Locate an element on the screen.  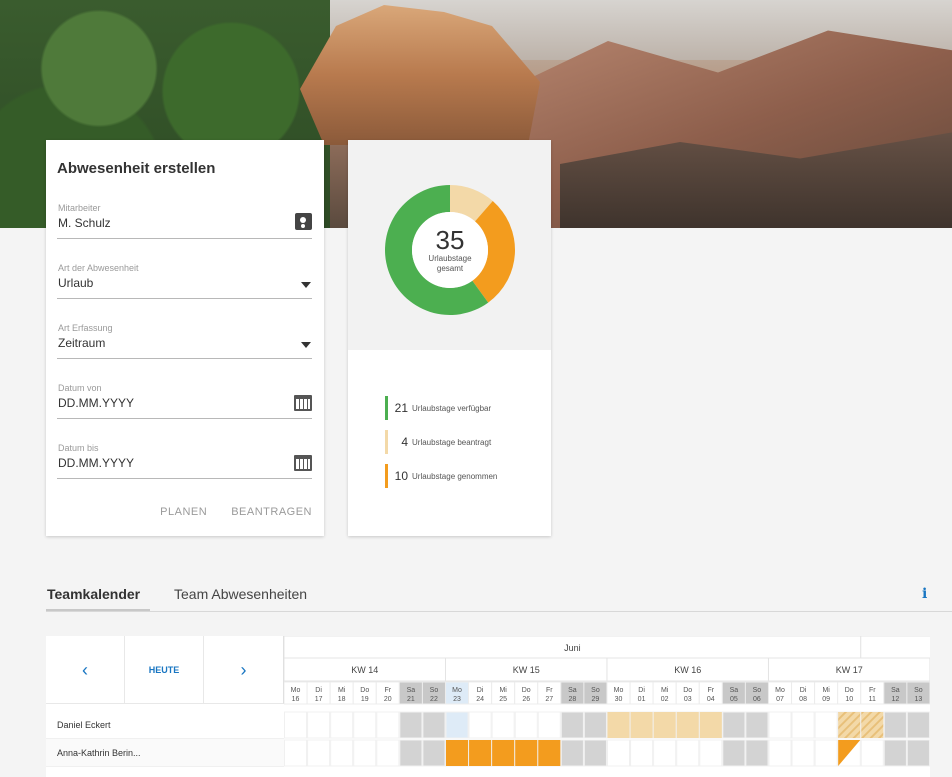
week-label: KW 15 is located at coordinates (526, 670).